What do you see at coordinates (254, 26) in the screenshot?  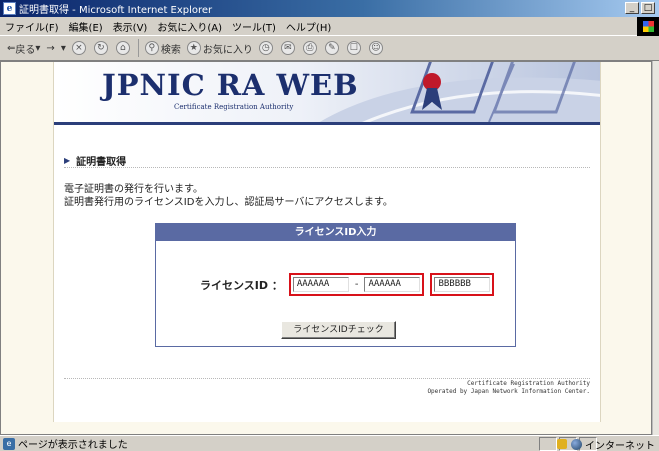 I see `menu-tools: ツール(T)` at bounding box center [254, 26].